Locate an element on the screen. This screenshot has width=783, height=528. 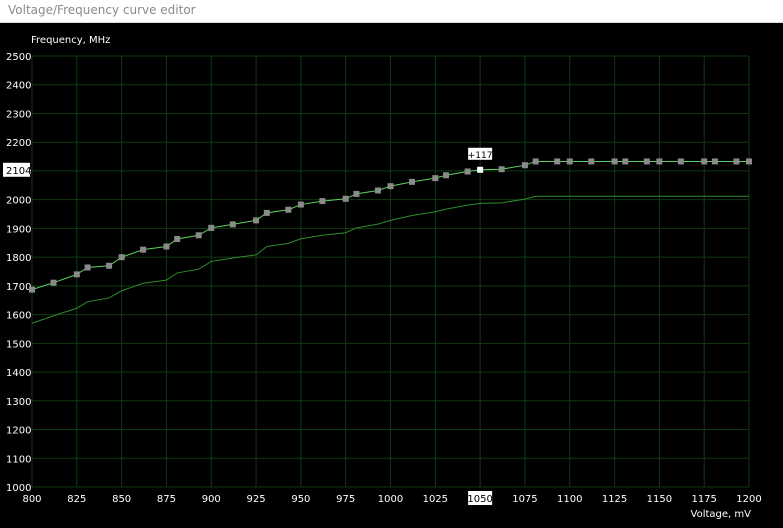
y-tick-label: 1000 is located at coordinates (18, 488).